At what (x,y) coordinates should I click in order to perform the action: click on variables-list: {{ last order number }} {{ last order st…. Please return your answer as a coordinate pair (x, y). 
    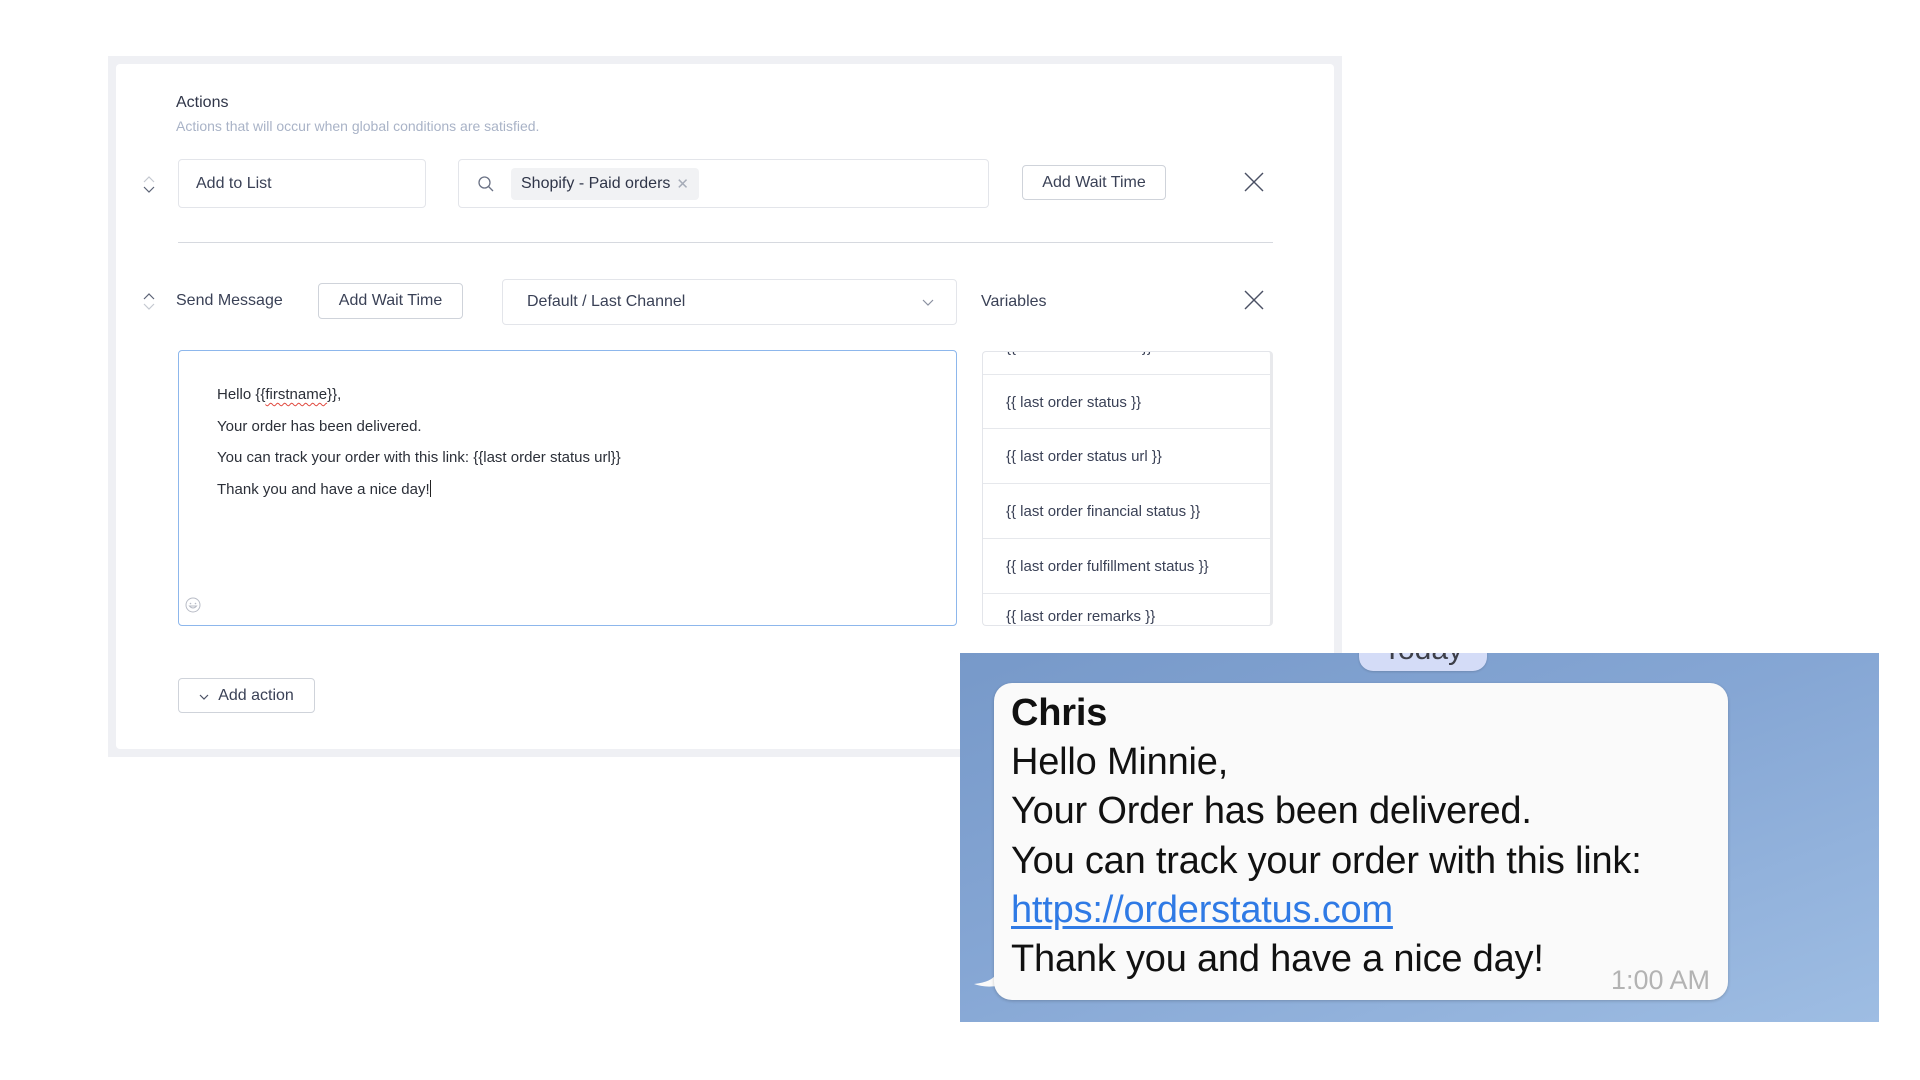
    Looking at the image, I should click on (1127, 488).